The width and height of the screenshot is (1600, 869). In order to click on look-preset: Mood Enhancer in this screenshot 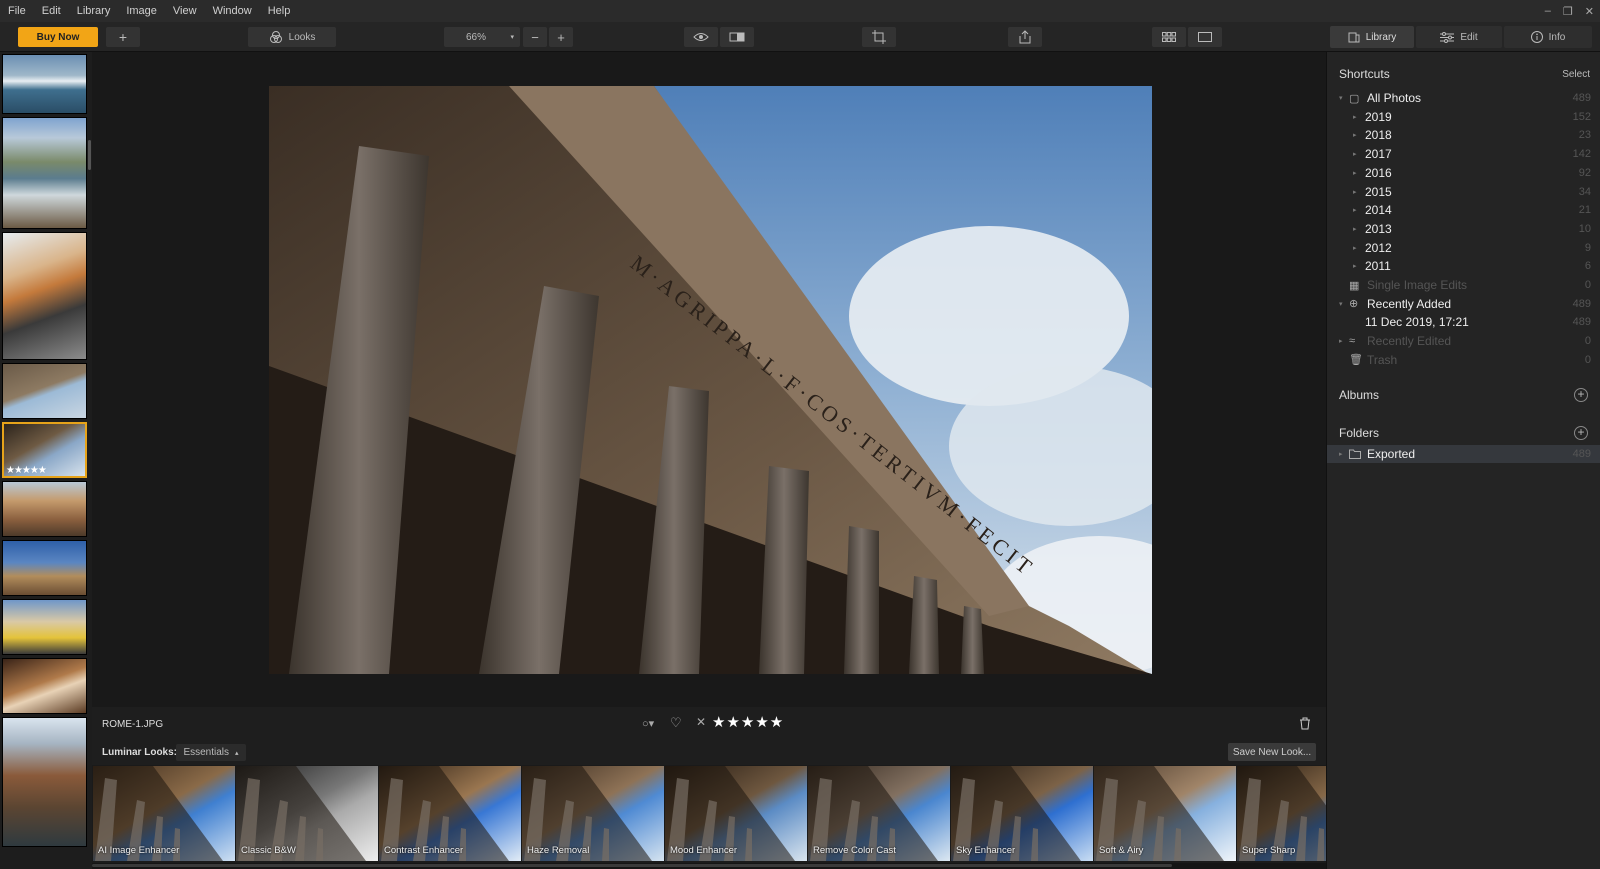, I will do `click(736, 813)`.